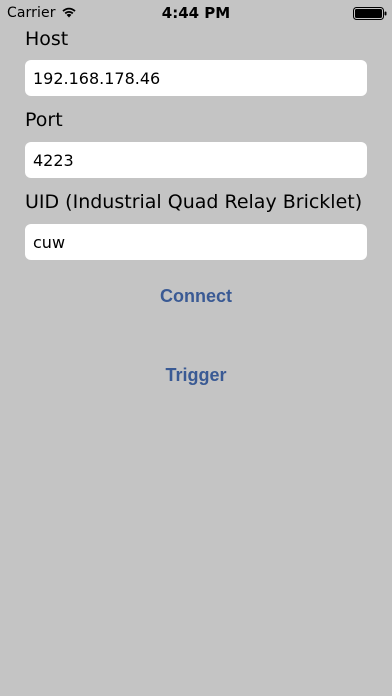 The width and height of the screenshot is (392, 696). Describe the element at coordinates (196, 375) in the screenshot. I see `trigger-button: Trigger` at that location.